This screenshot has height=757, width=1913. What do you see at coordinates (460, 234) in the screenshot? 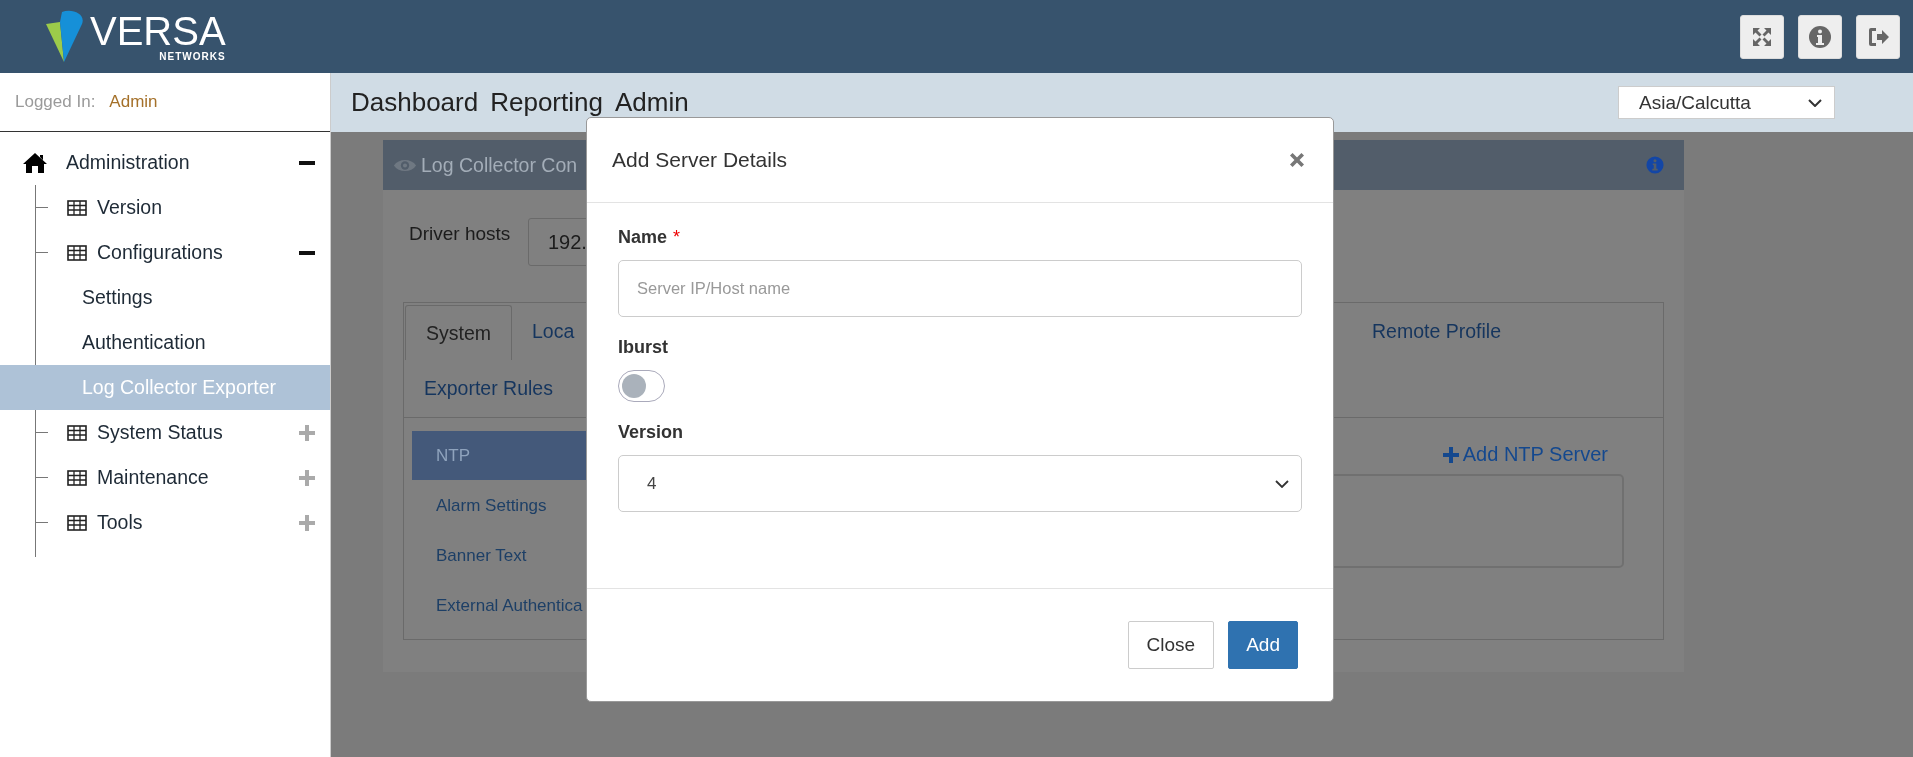
I see `field-label: Driver hosts` at bounding box center [460, 234].